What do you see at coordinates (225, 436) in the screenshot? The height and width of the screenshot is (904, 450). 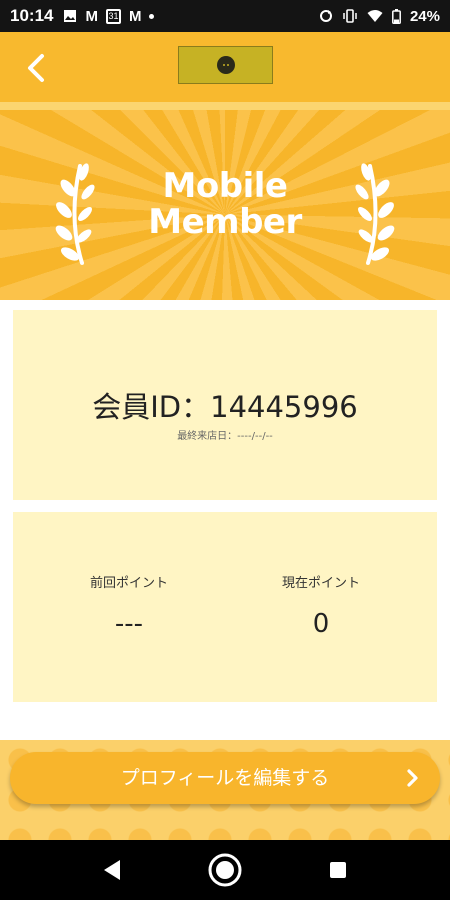 I see `last-visit-date: 最終来店日：----/--/--` at bounding box center [225, 436].